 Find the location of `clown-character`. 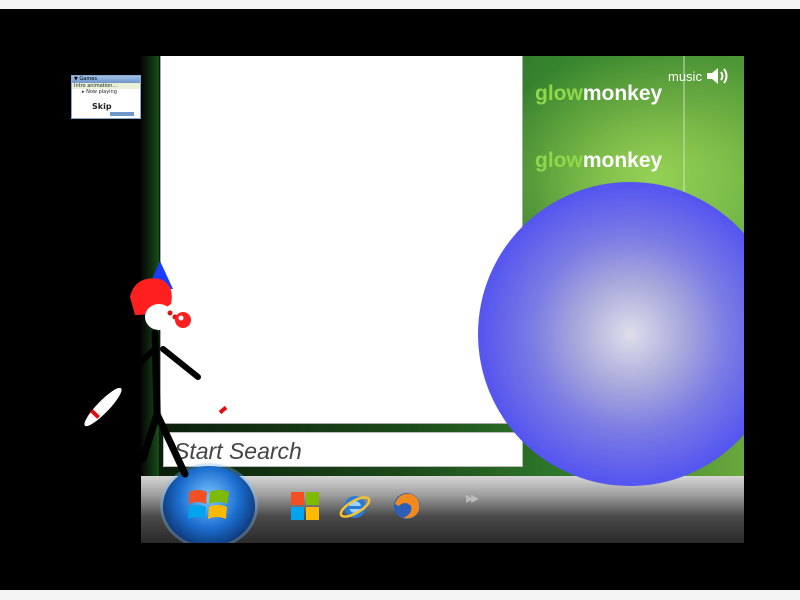

clown-character is located at coordinates (155, 364).